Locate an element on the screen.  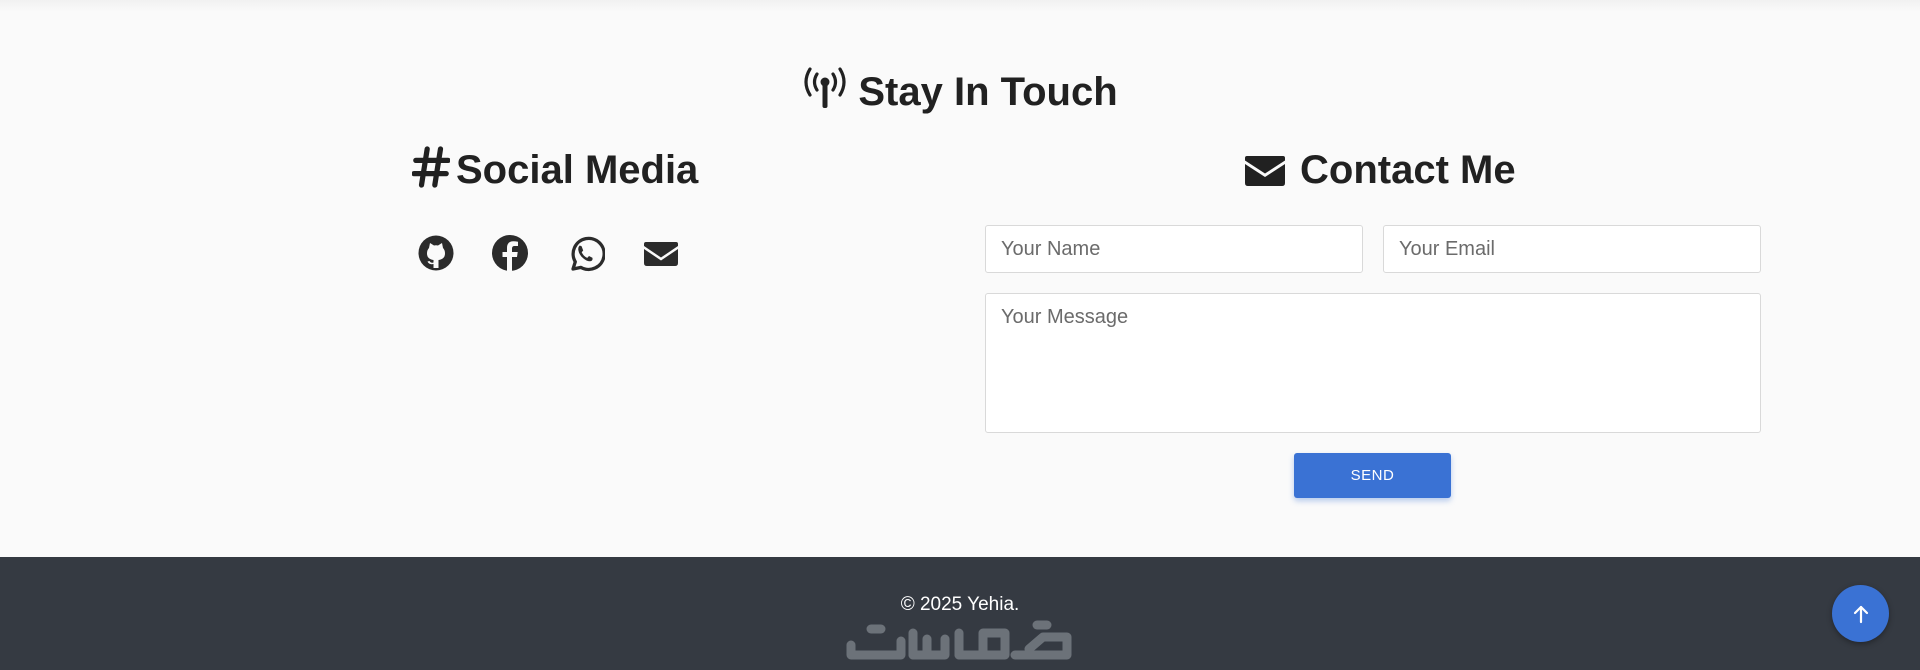
github-link is located at coordinates (436, 253).